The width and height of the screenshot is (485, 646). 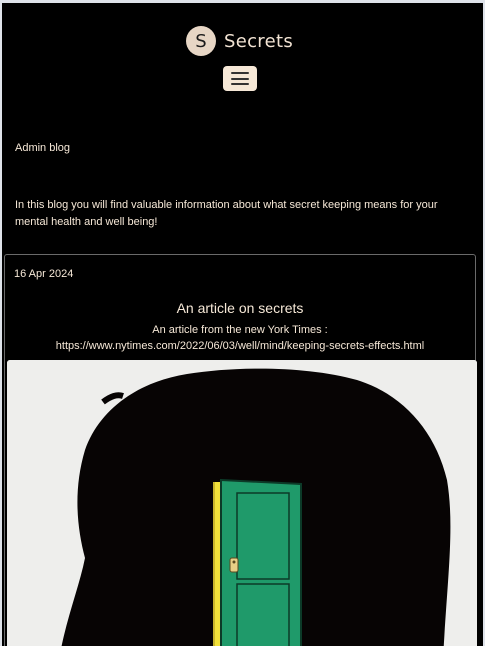 What do you see at coordinates (240, 308) in the screenshot?
I see `post-title: An article on secrets` at bounding box center [240, 308].